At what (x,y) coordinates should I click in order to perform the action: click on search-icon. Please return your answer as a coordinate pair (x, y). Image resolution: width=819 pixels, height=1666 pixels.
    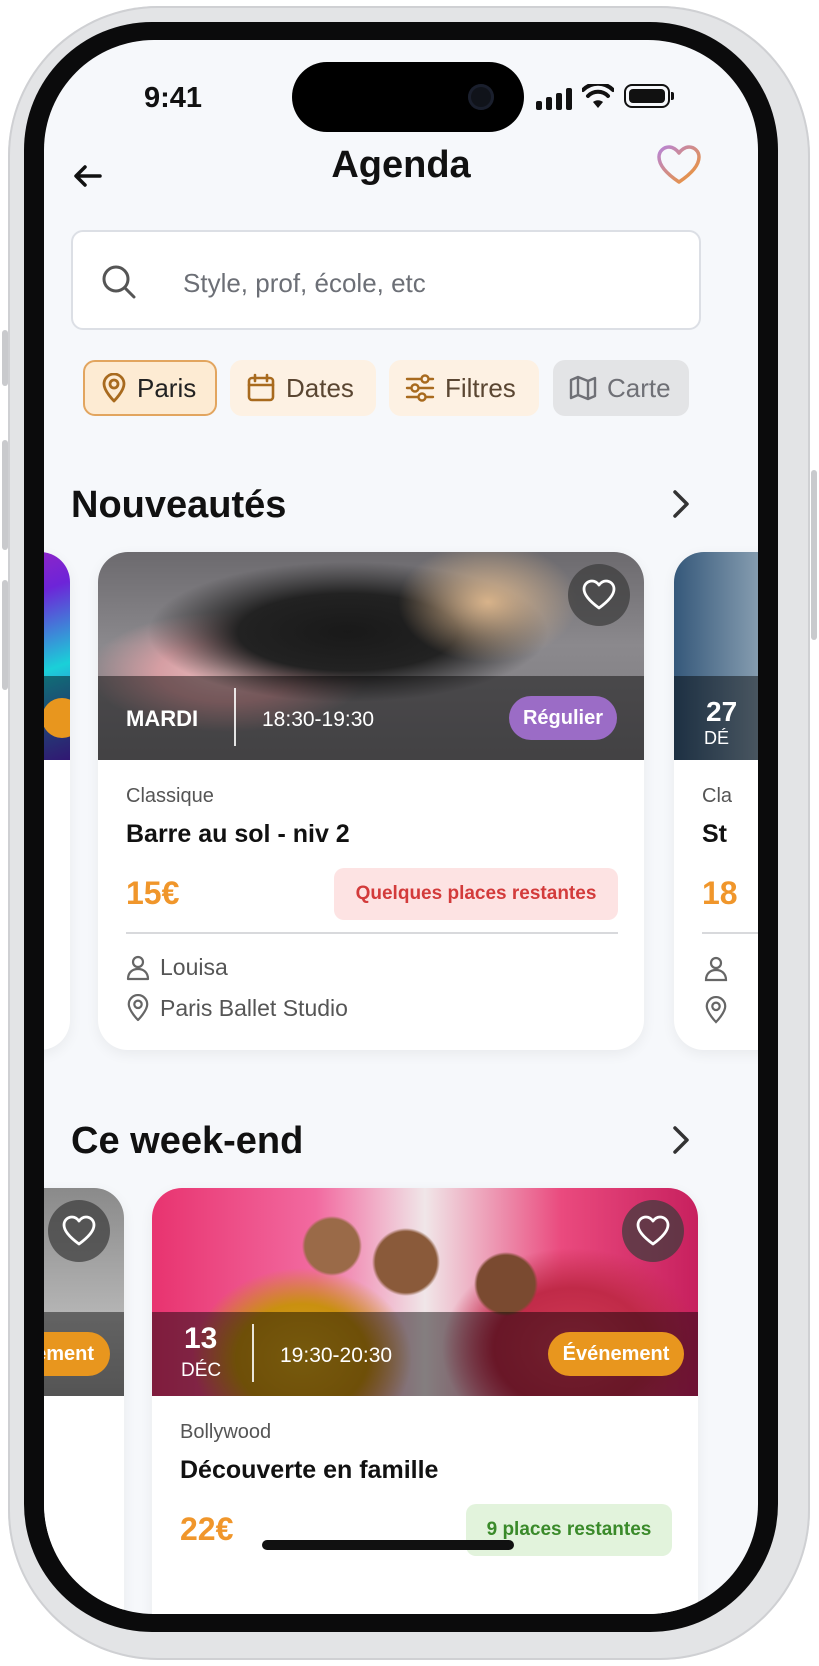
    Looking at the image, I should click on (119, 282).